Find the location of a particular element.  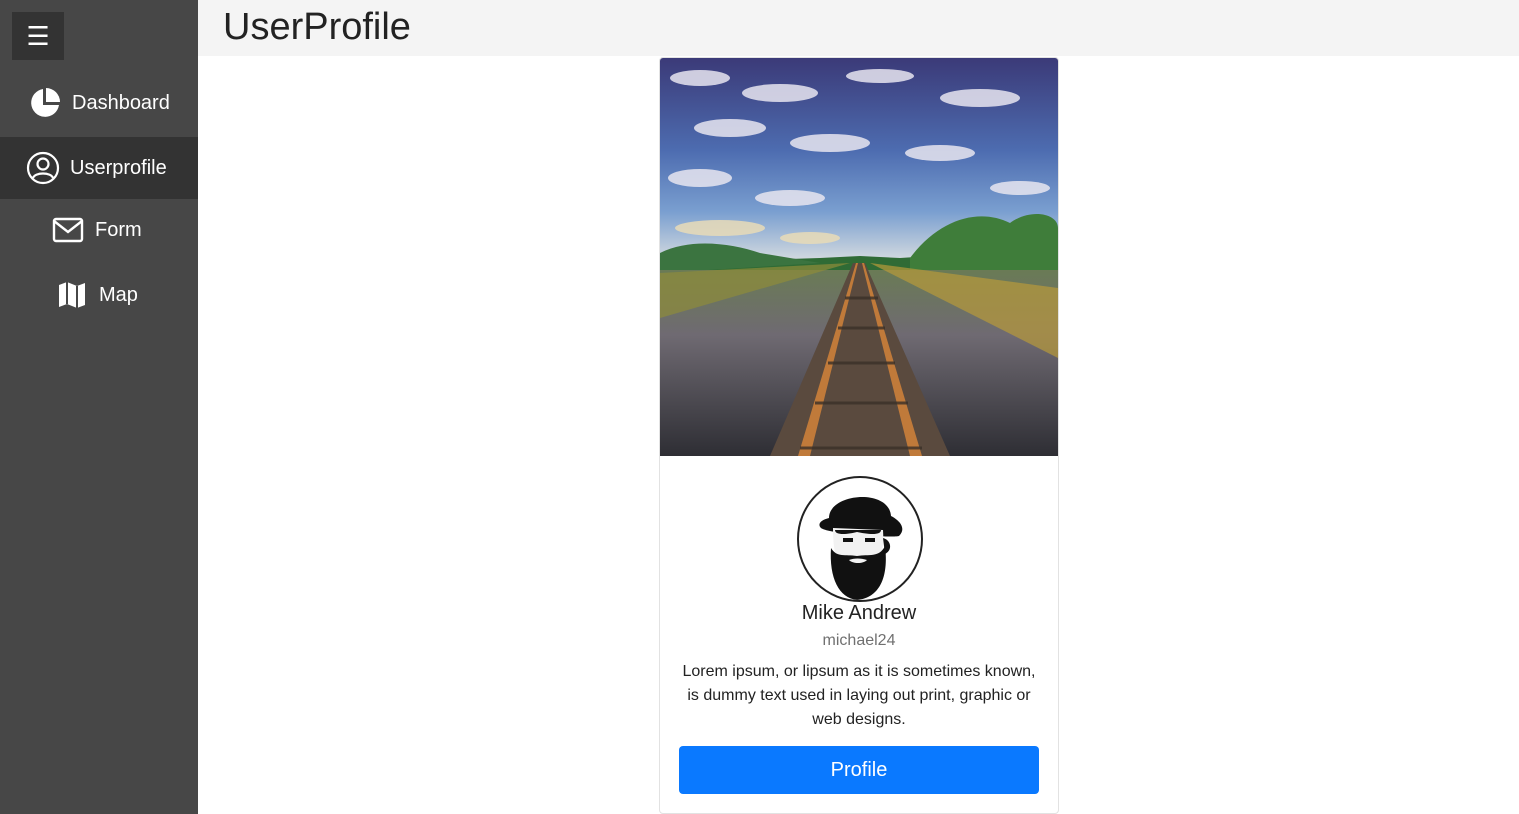

bearded-man-avatar-image is located at coordinates (861, 548).